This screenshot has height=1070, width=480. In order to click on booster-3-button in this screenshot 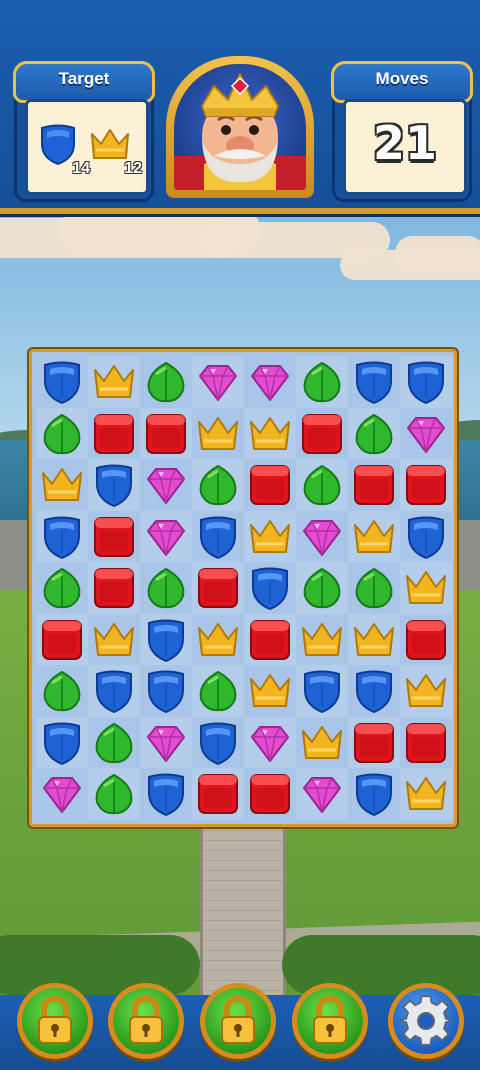, I will do `click(238, 1021)`.